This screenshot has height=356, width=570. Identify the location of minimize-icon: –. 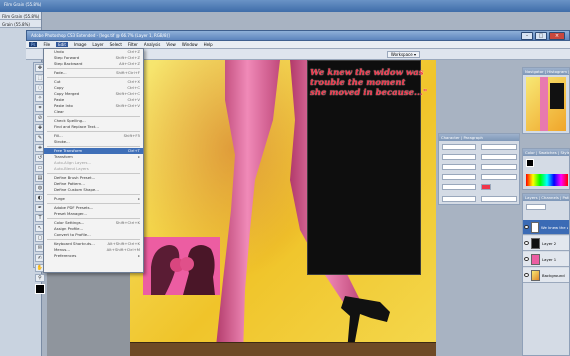
(527, 36).